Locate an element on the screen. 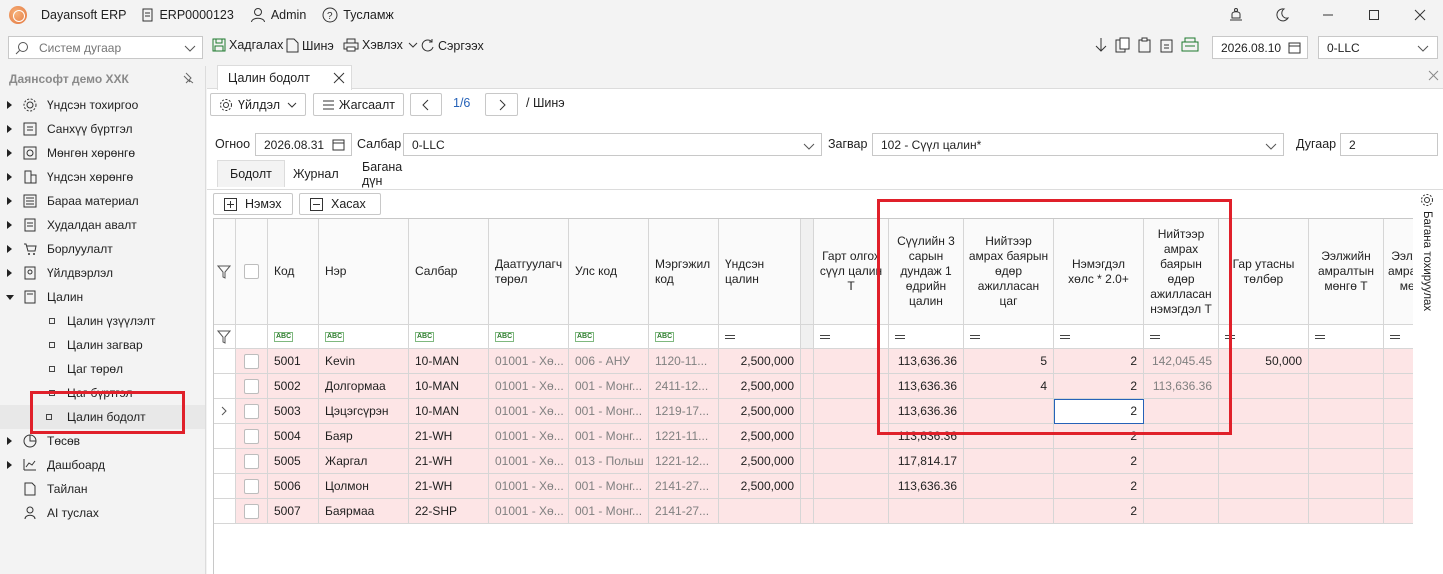 The image size is (1443, 574). filter-net-final-salary is located at coordinates (851, 337).